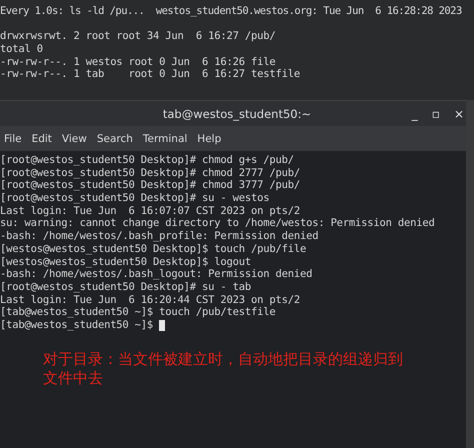  What do you see at coordinates (114, 138) in the screenshot?
I see `menu-item: Search` at bounding box center [114, 138].